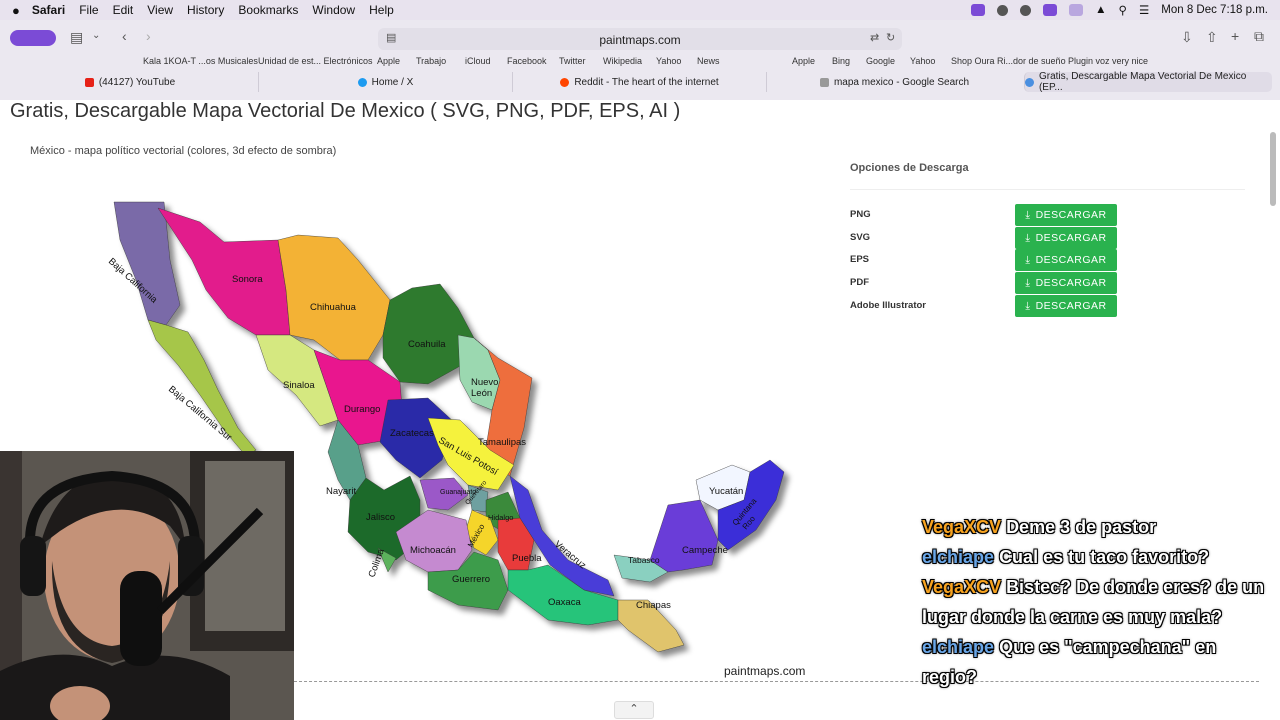  What do you see at coordinates (1050, 10) in the screenshot?
I see `window-switcher-icon` at bounding box center [1050, 10].